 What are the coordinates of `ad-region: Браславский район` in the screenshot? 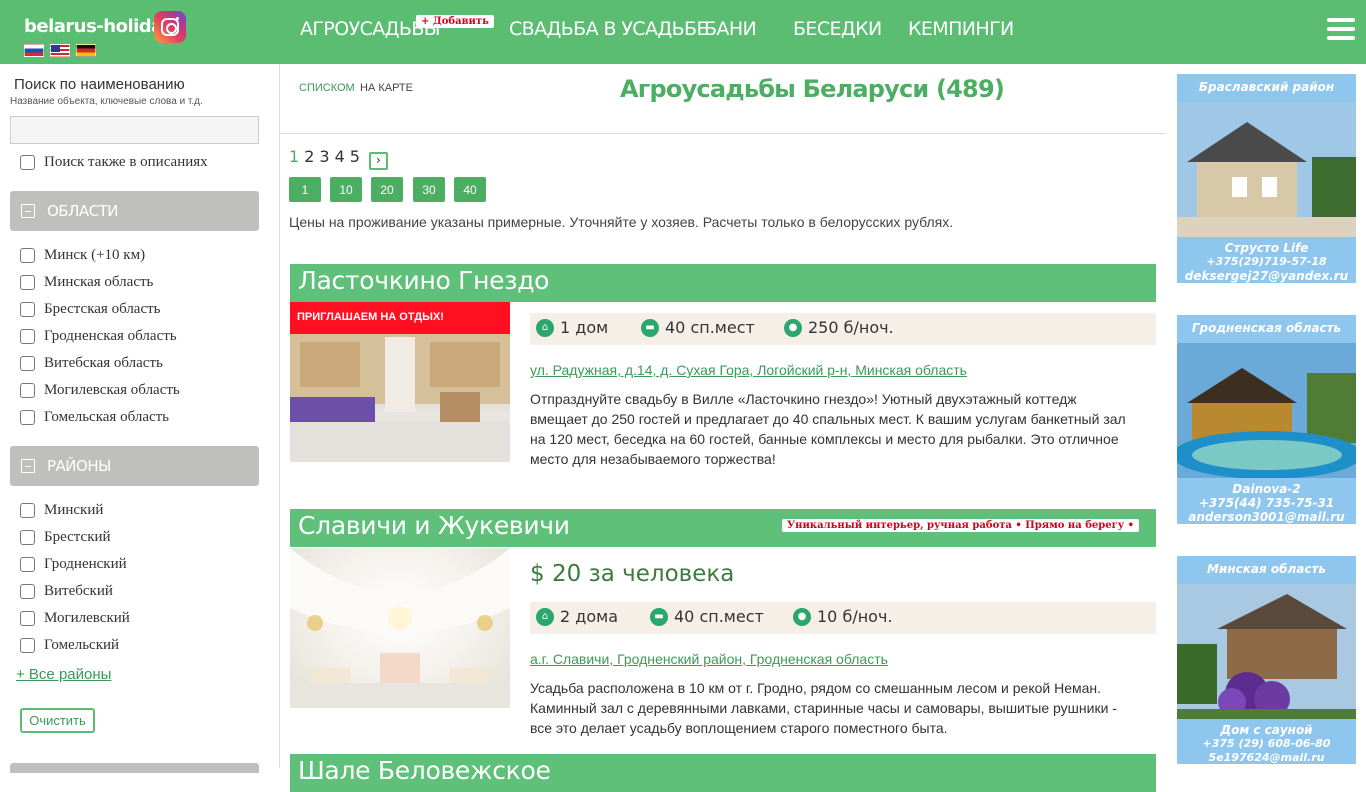 It's located at (1266, 88).